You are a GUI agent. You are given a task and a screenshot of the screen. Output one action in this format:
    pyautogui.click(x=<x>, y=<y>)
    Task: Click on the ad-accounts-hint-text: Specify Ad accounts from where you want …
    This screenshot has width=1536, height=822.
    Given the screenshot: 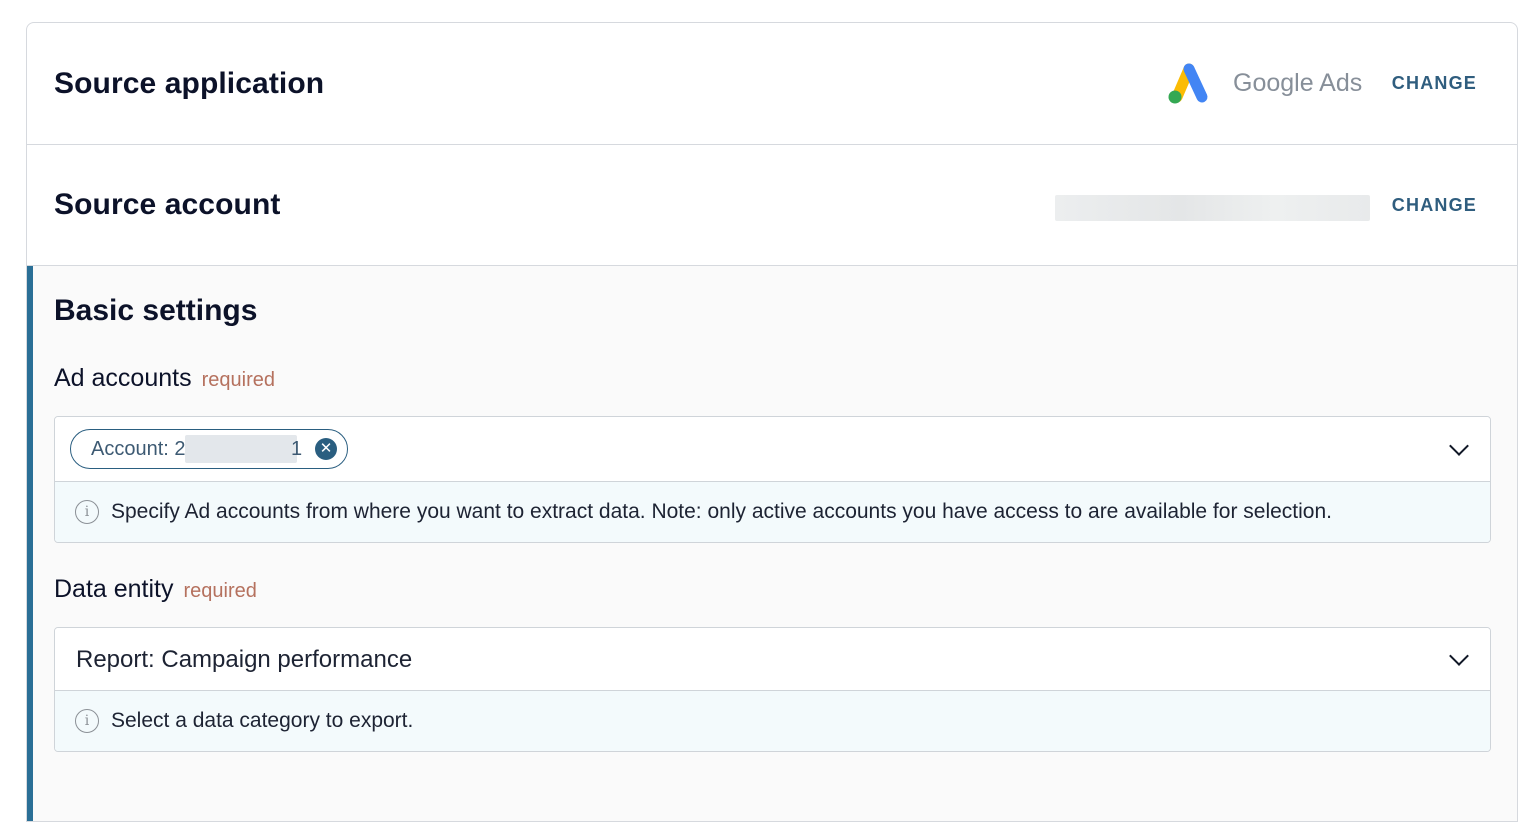 What is the action you would take?
    pyautogui.click(x=721, y=511)
    